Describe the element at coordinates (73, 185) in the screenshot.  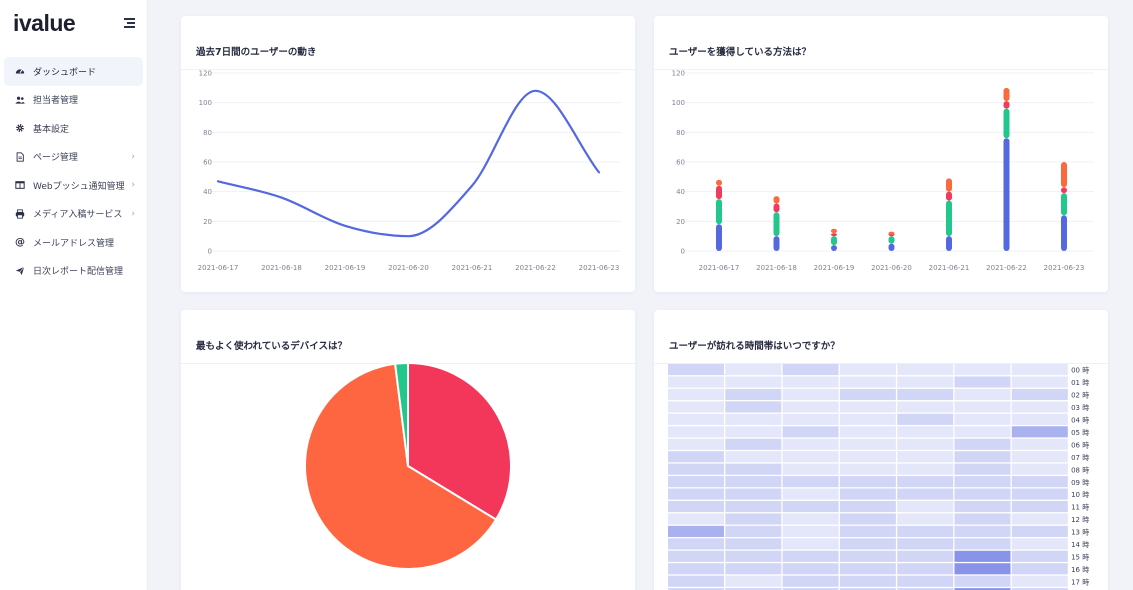
I see `sidebar-item-window: Webプッシュ通知管理 ›` at that location.